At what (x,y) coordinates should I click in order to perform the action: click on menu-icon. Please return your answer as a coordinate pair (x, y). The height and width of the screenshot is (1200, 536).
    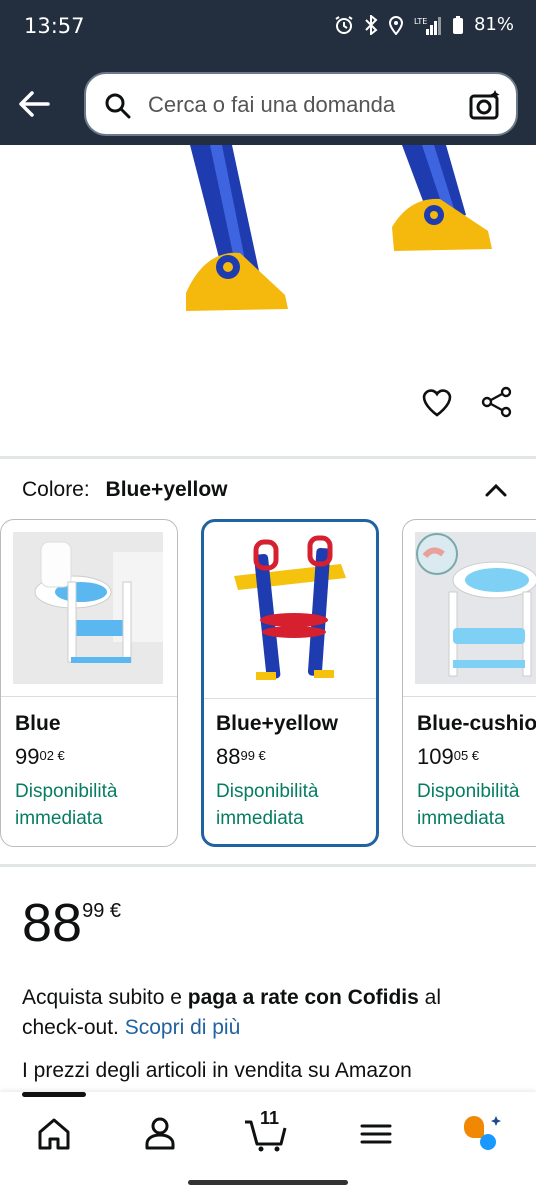
    Looking at the image, I should click on (376, 1134).